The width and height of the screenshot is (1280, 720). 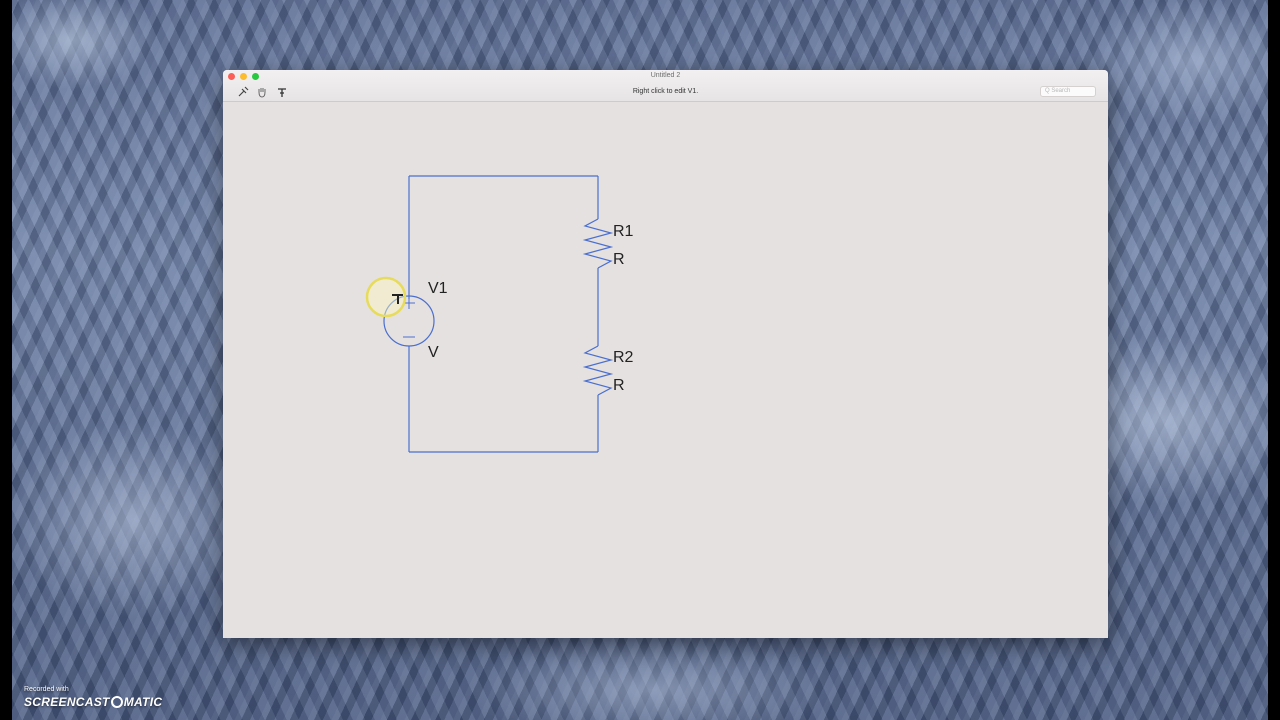 What do you see at coordinates (665, 75) in the screenshot?
I see `window-title: Untitled 2` at bounding box center [665, 75].